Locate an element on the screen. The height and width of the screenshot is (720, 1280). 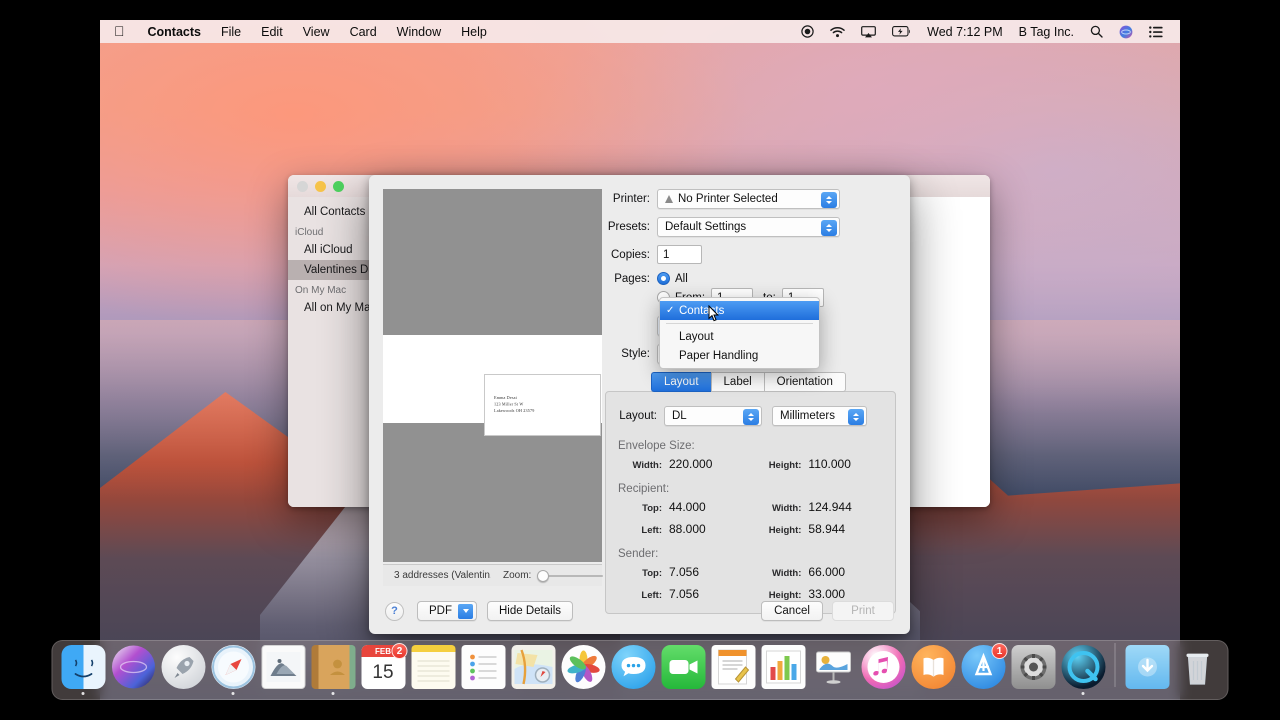
notes-icon is located at coordinates (433, 667).